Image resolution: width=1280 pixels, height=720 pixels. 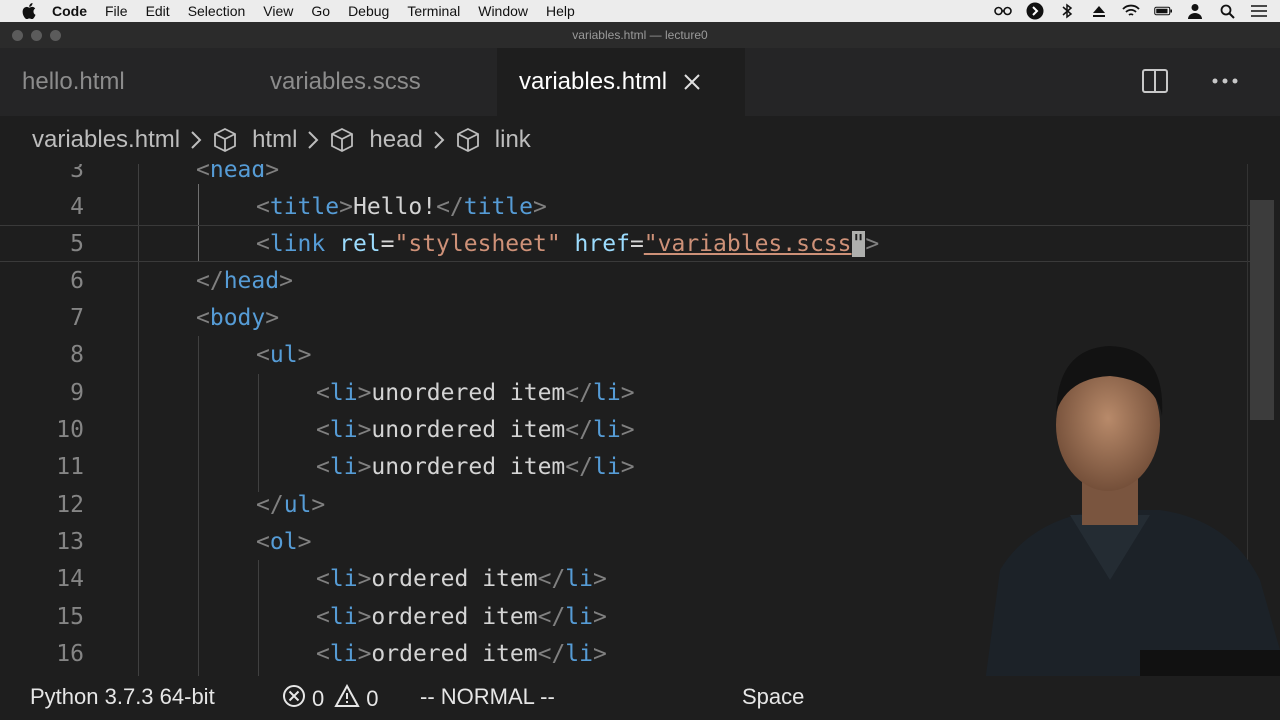 I want to click on line-number: 8, so click(x=77, y=354).